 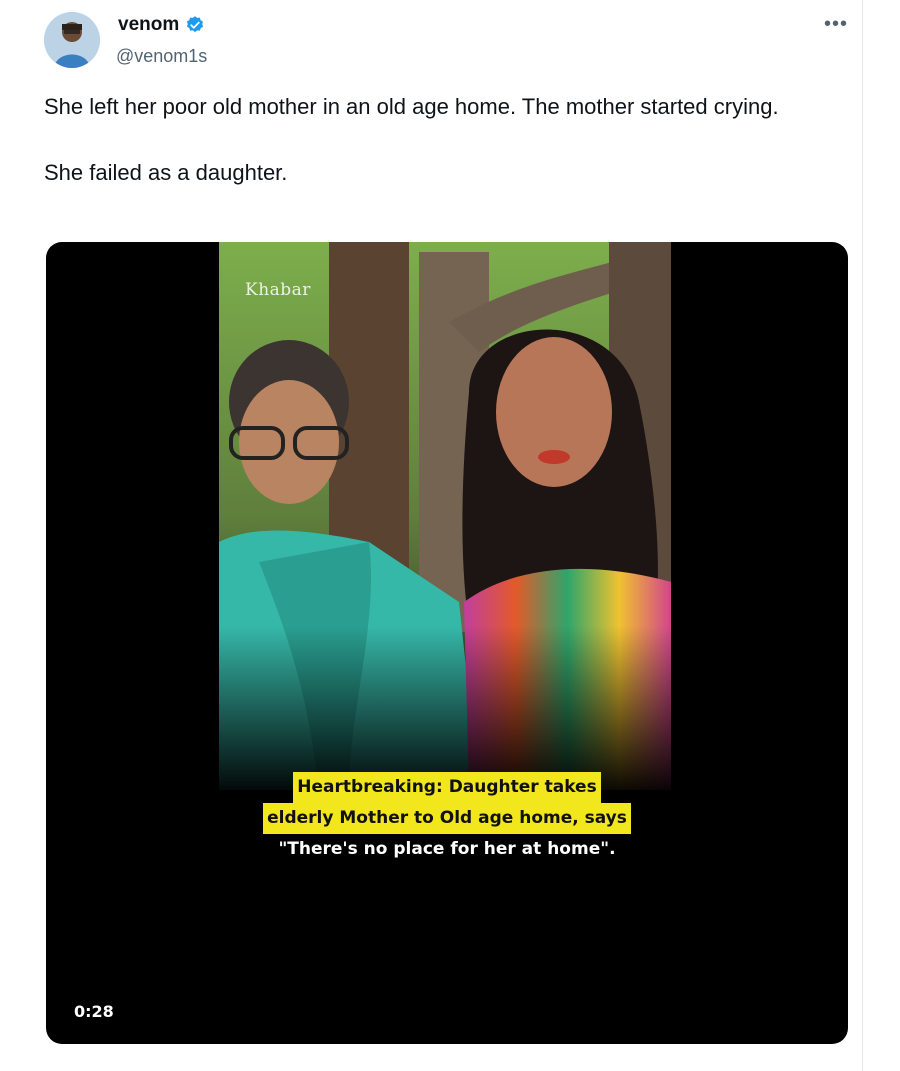 I want to click on more-options-button: •••, so click(x=836, y=24).